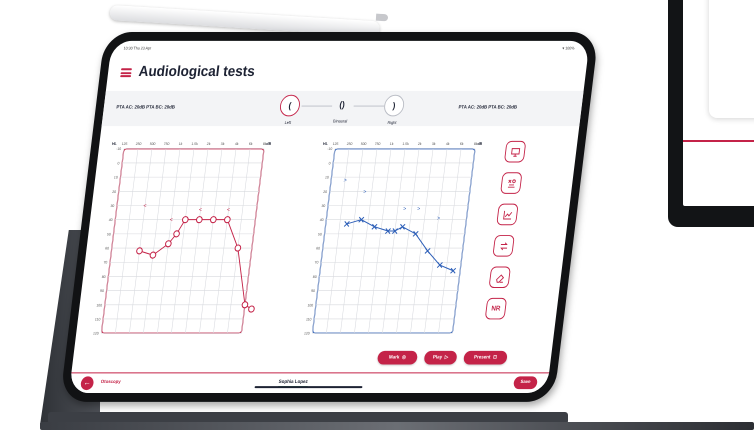 The width and height of the screenshot is (754, 434). What do you see at coordinates (404, 357) in the screenshot?
I see `mark-icon: ◎` at bounding box center [404, 357].